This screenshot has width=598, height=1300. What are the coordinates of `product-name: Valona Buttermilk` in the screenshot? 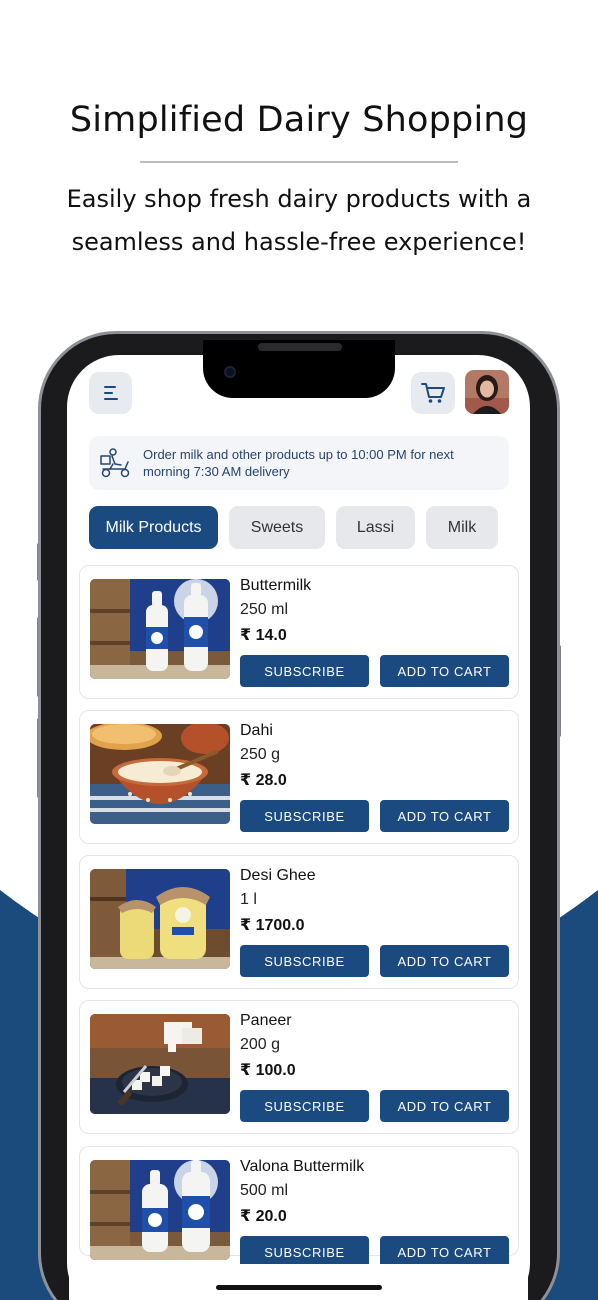 It's located at (302, 1166).